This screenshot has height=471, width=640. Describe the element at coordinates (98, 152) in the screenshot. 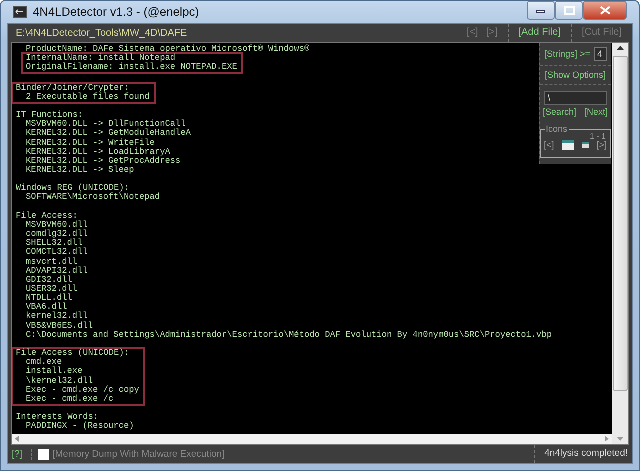

I see `console-line: KERNEL32.DLL -> LoadLibraryA` at that location.